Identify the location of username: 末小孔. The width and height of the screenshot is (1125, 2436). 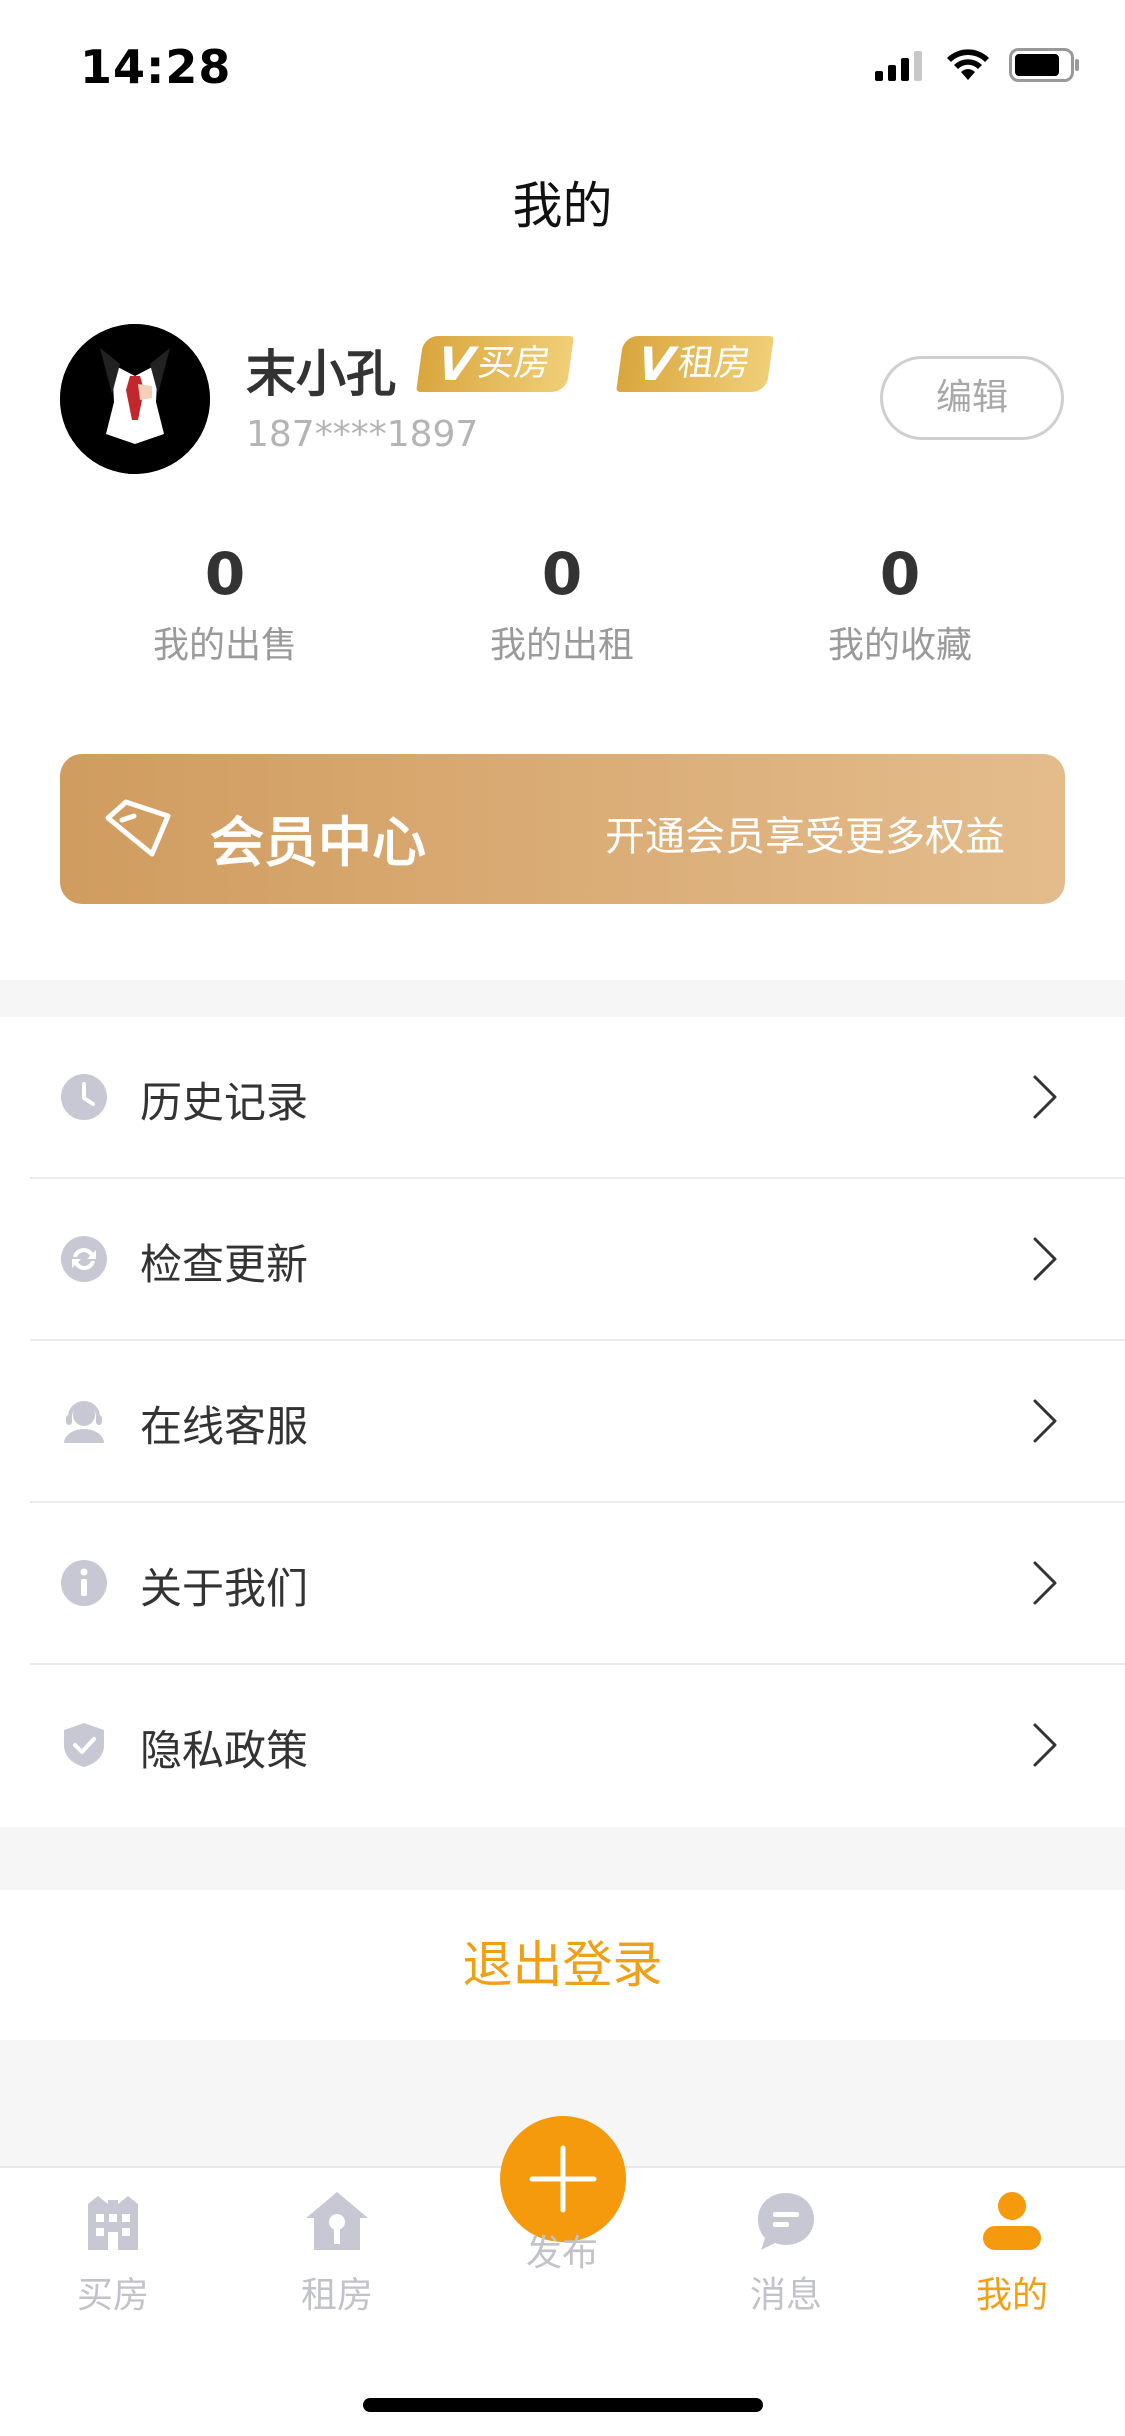
(321, 374).